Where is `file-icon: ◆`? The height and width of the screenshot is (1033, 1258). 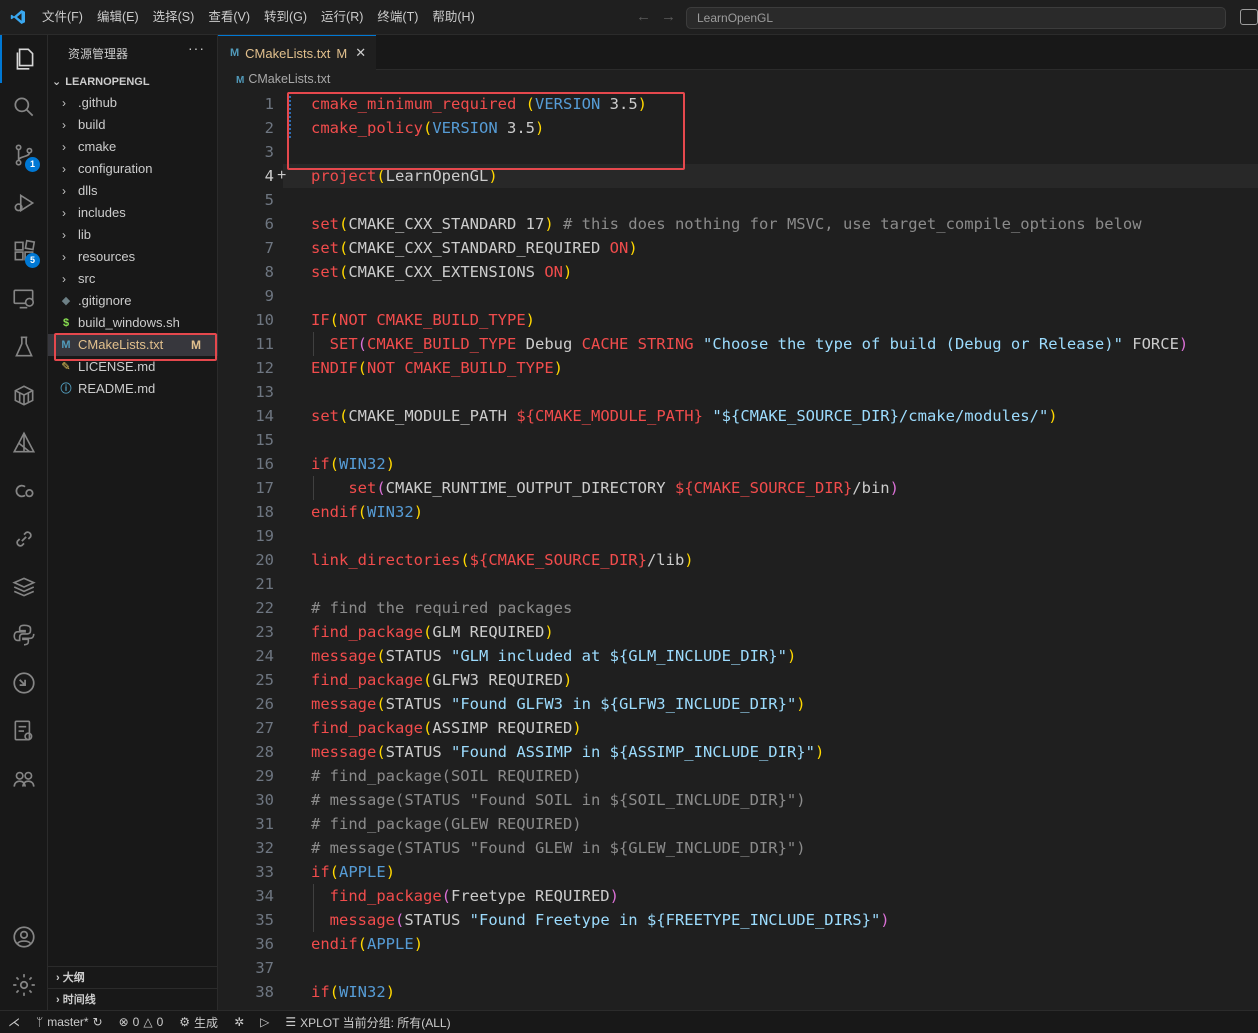 file-icon: ◆ is located at coordinates (66, 301).